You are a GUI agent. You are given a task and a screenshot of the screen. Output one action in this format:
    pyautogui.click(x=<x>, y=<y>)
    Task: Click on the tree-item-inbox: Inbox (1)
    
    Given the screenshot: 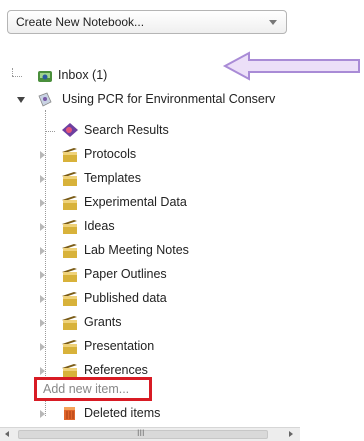 What is the action you would take?
    pyautogui.click(x=182, y=76)
    